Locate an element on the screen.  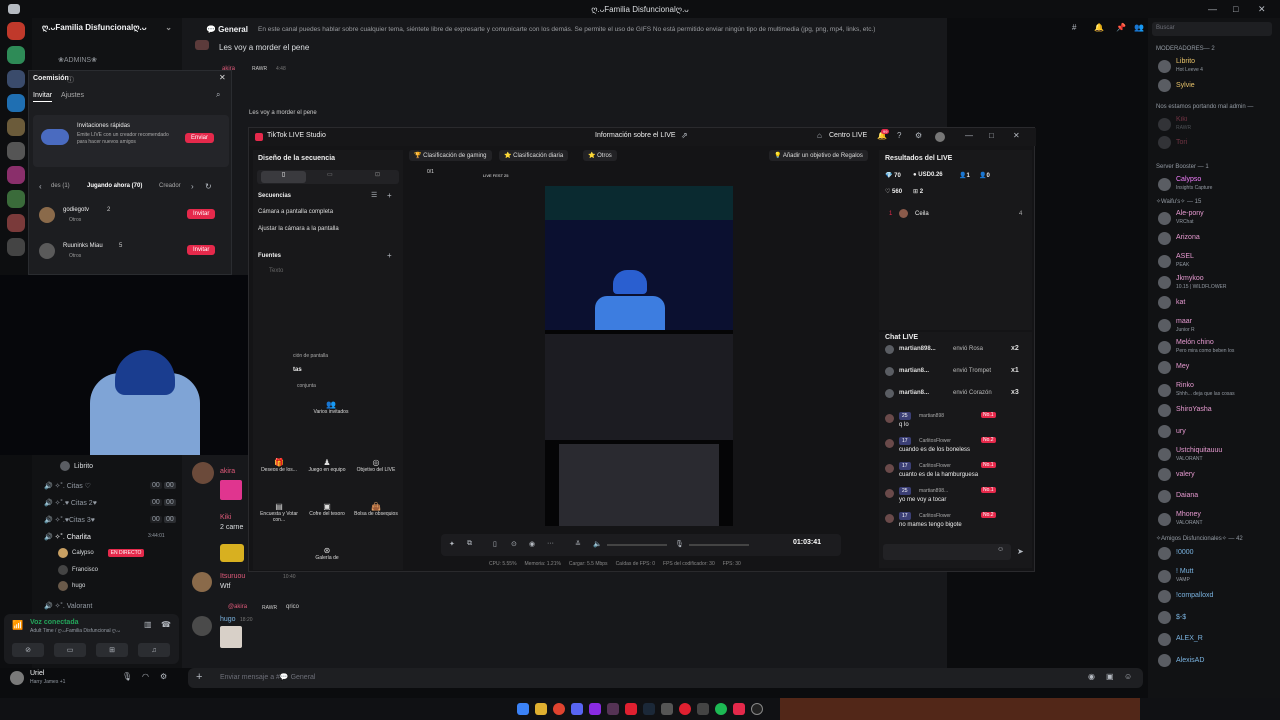
bell-icon: 🔔 is located at coordinates (1099, 27).